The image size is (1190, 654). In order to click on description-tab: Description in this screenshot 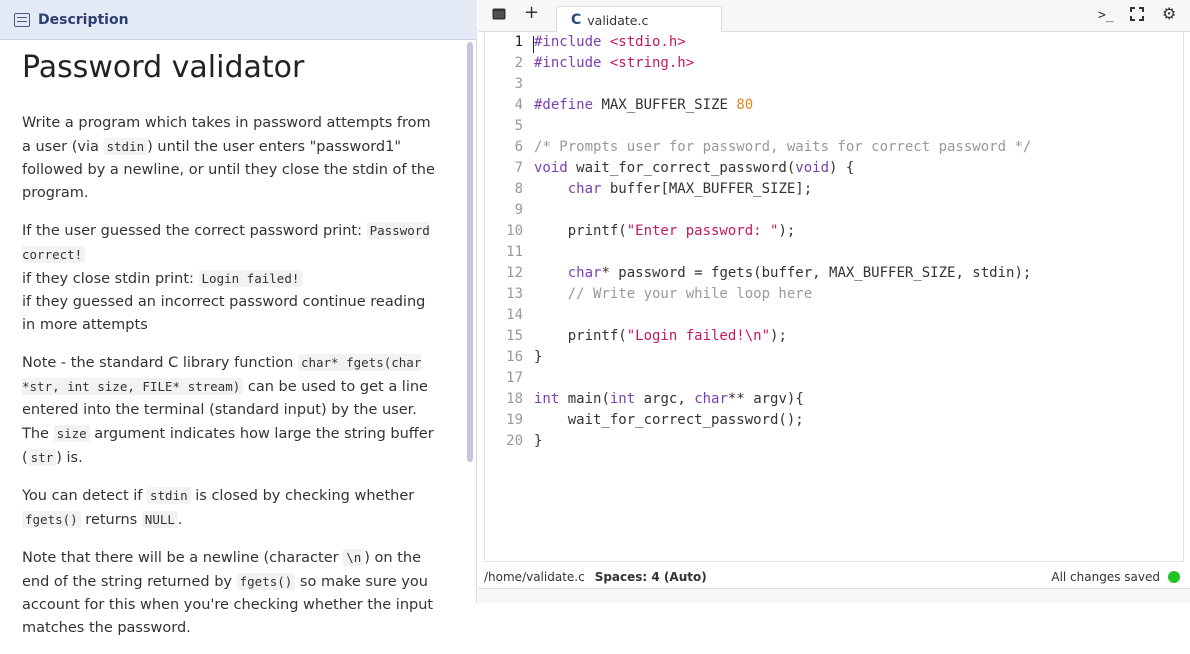, I will do `click(238, 20)`.